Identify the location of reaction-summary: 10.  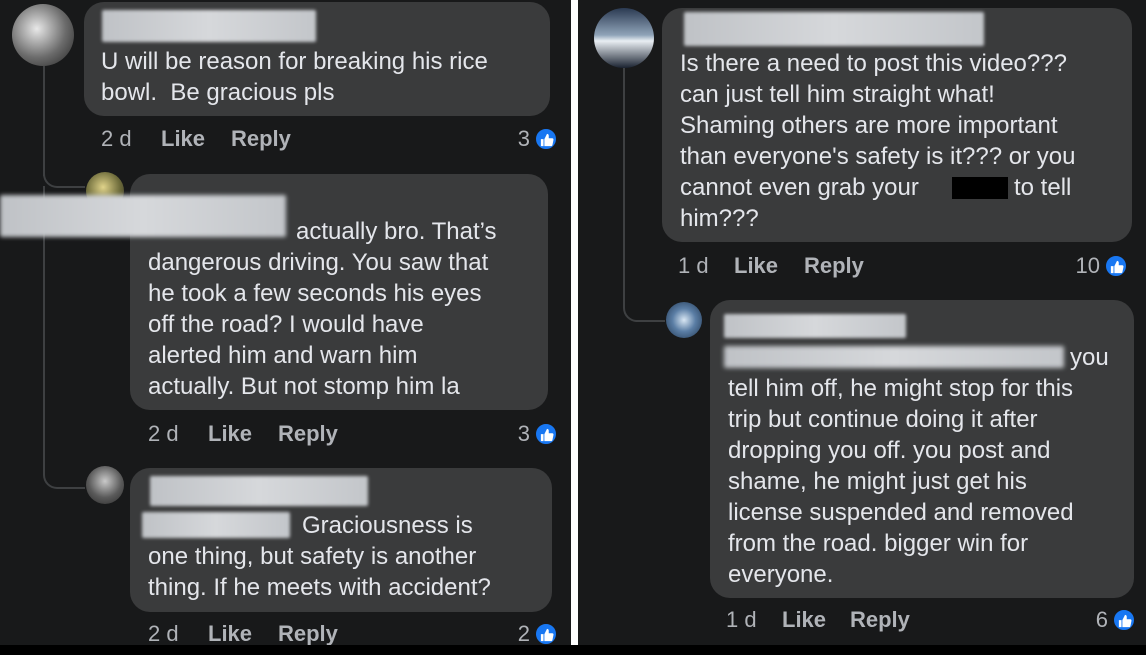
(1093, 266).